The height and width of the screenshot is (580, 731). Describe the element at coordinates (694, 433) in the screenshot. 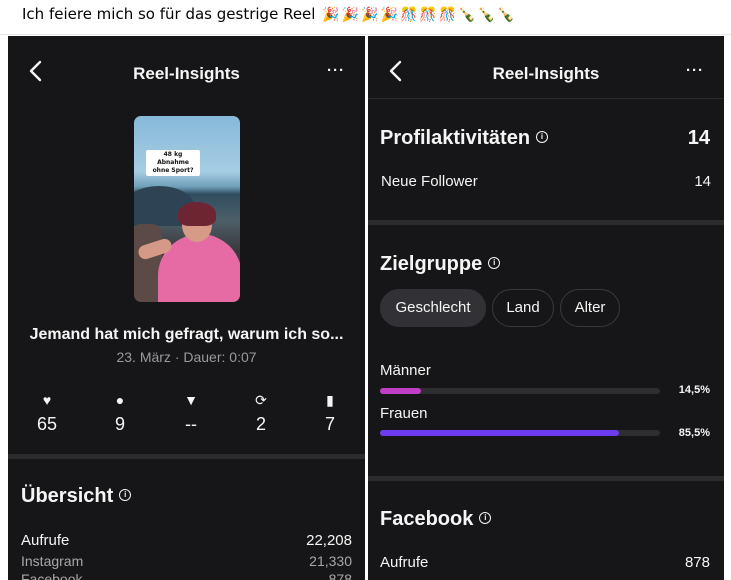

I see `bar-percent-women: 85,5%` at that location.